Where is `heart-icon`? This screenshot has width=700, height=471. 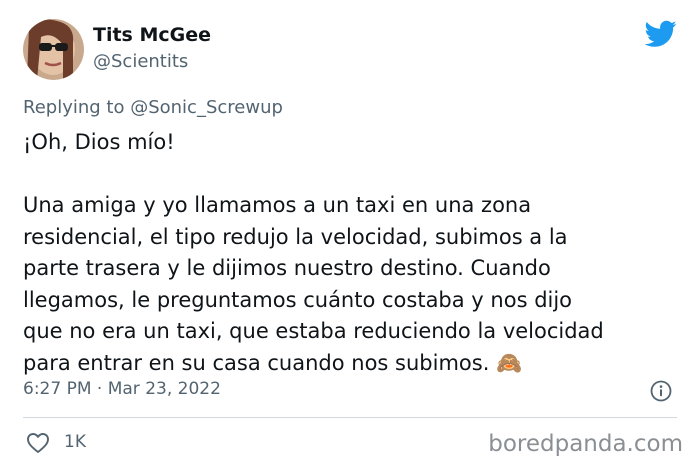
heart-icon is located at coordinates (38, 443).